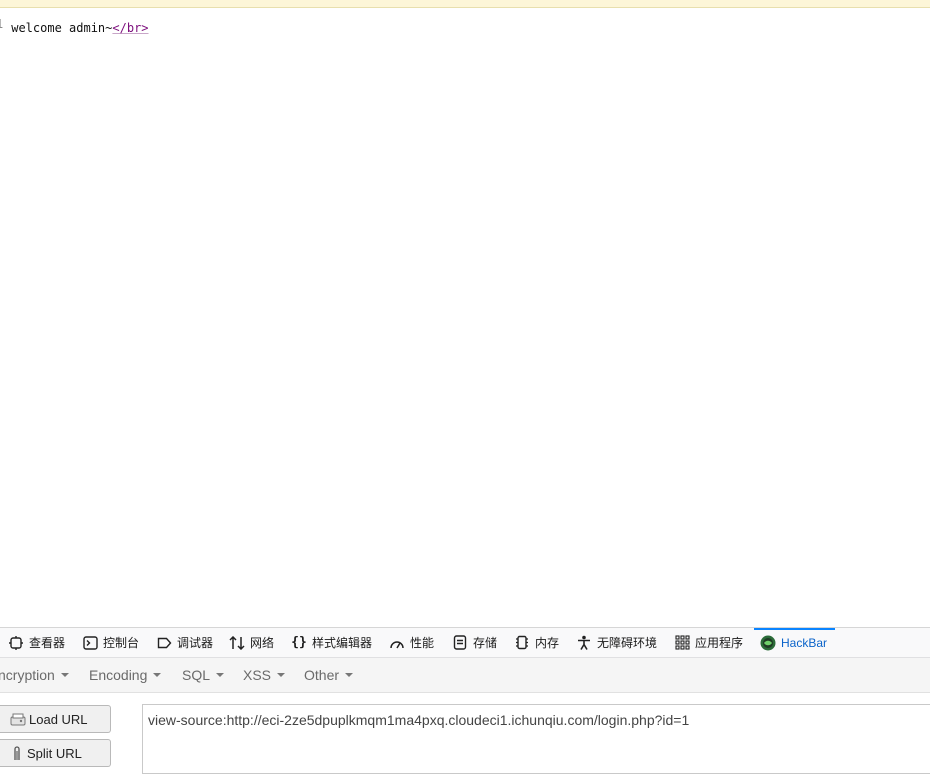 The height and width of the screenshot is (774, 930). I want to click on menu-encoding: Encoding, so click(125, 675).